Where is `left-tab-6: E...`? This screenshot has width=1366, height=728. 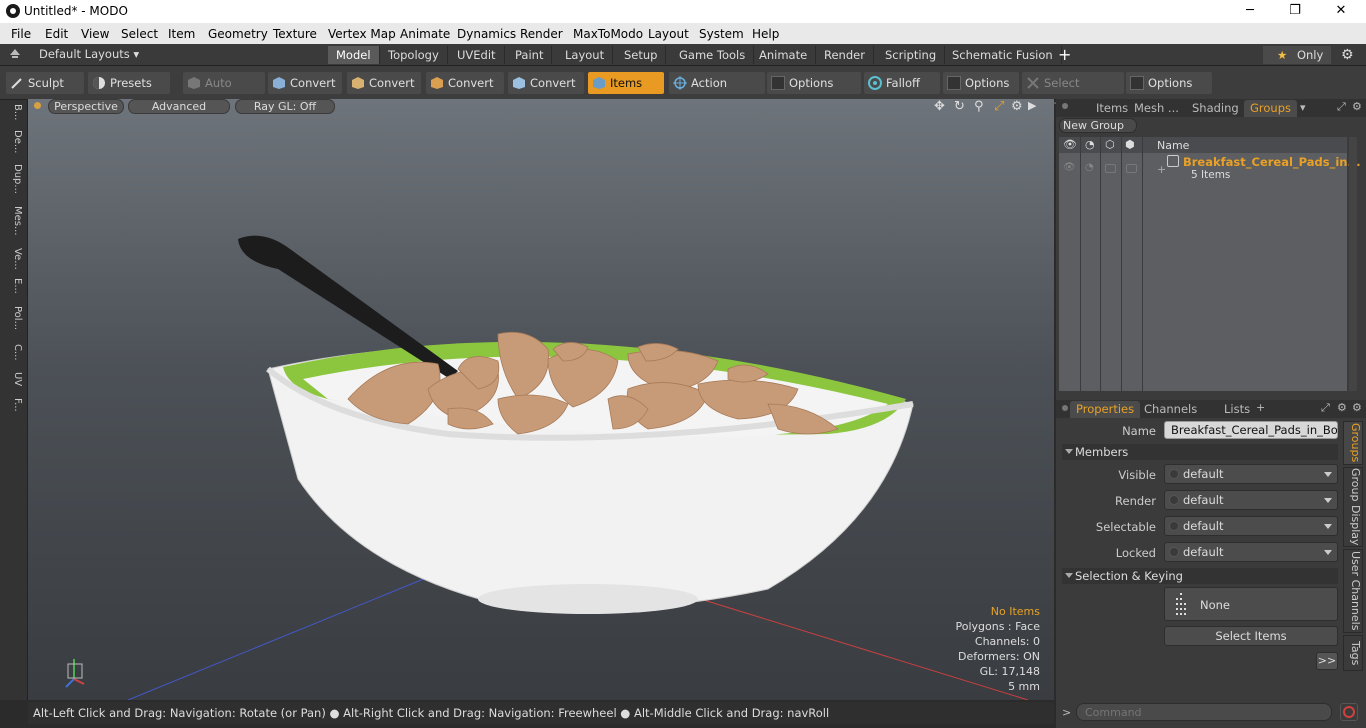
left-tab-6: E... is located at coordinates (13, 286).